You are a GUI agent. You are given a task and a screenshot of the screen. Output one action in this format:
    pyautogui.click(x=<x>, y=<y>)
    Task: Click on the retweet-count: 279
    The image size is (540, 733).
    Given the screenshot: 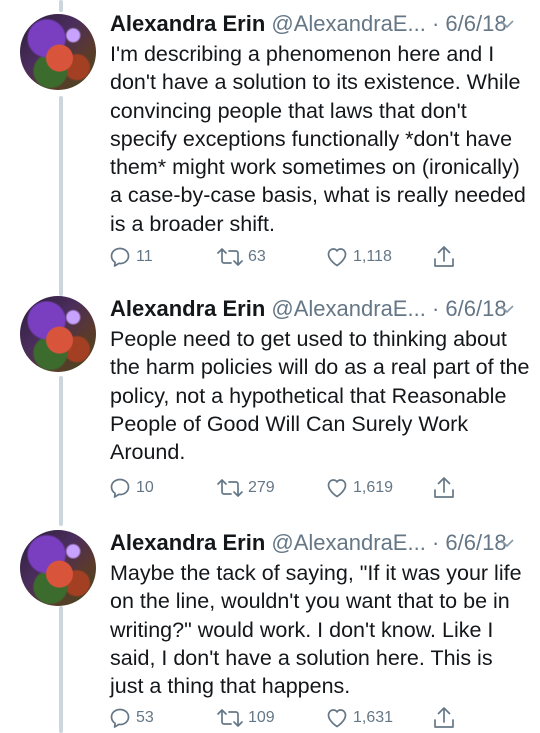 What is the action you would take?
    pyautogui.click(x=261, y=487)
    